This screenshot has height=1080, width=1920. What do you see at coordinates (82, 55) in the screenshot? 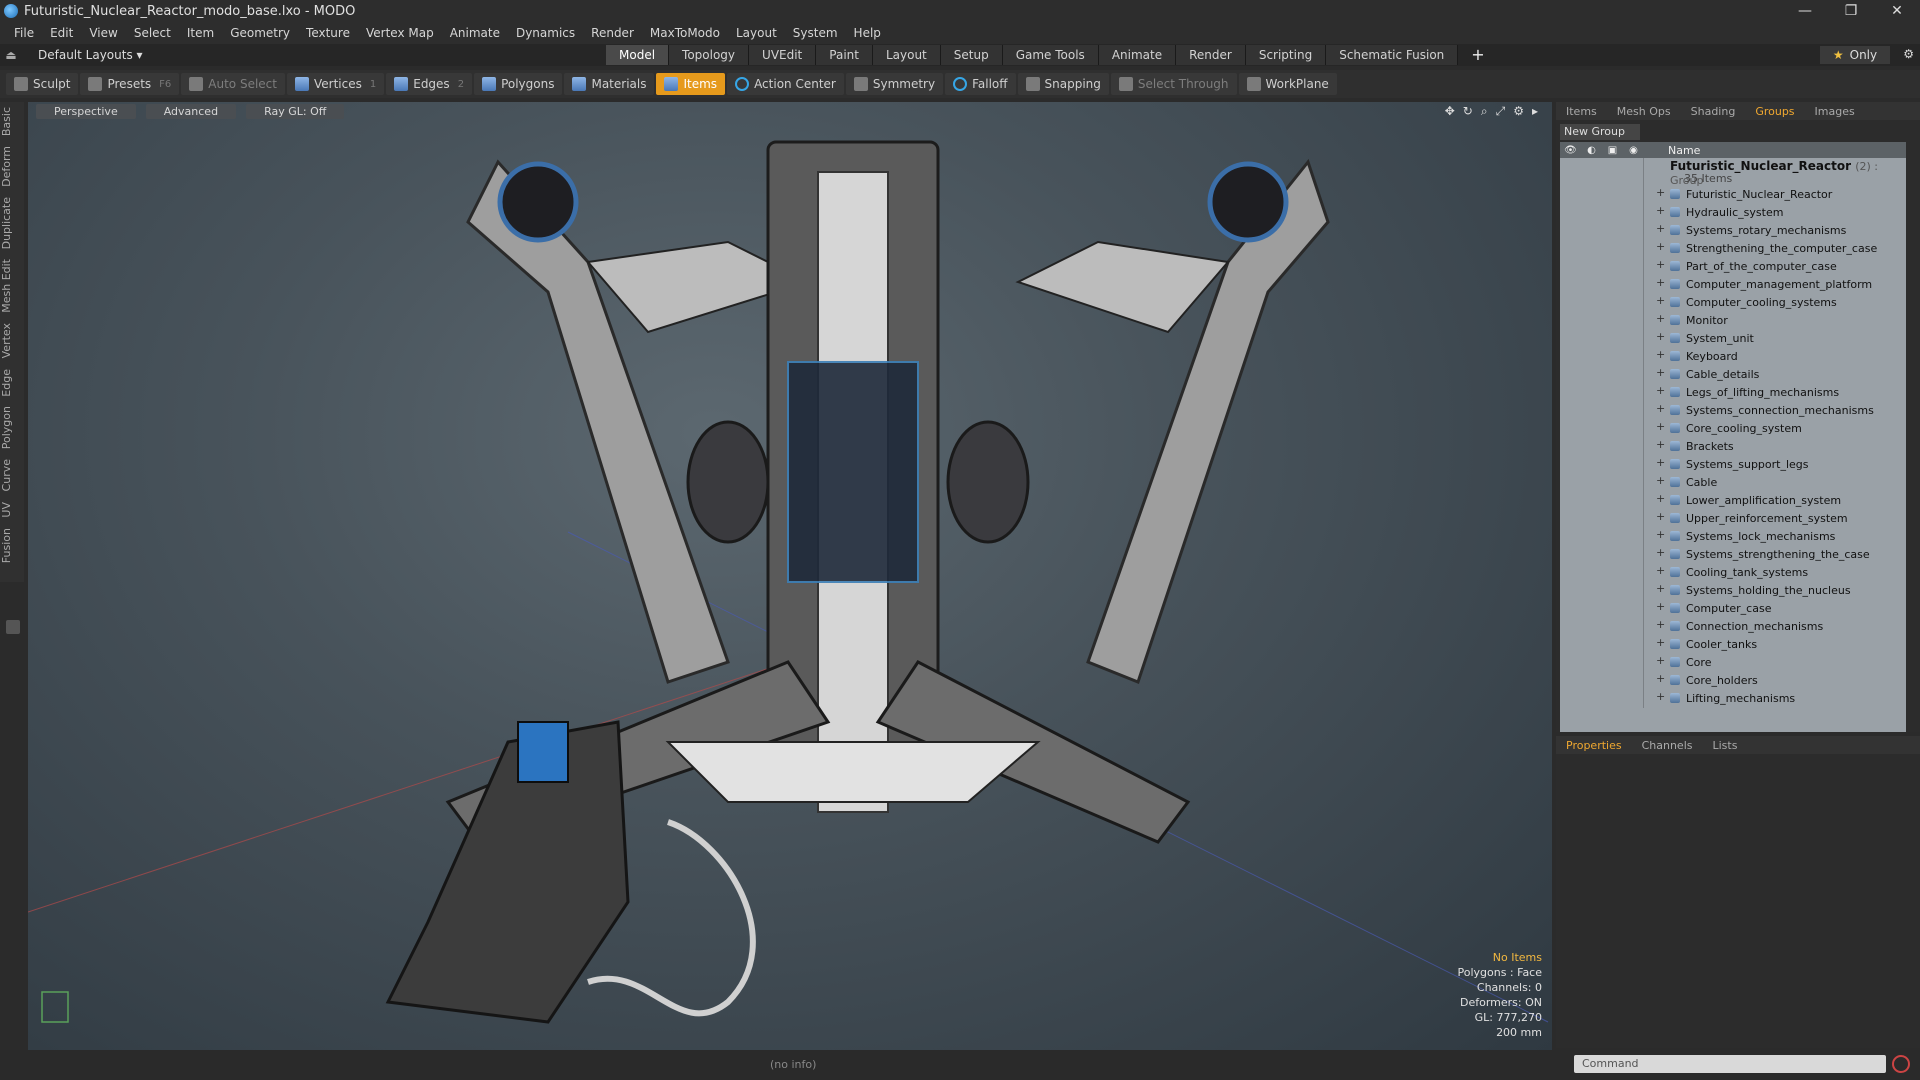
I see `layout-dropdown: Default Layouts ▾` at bounding box center [82, 55].